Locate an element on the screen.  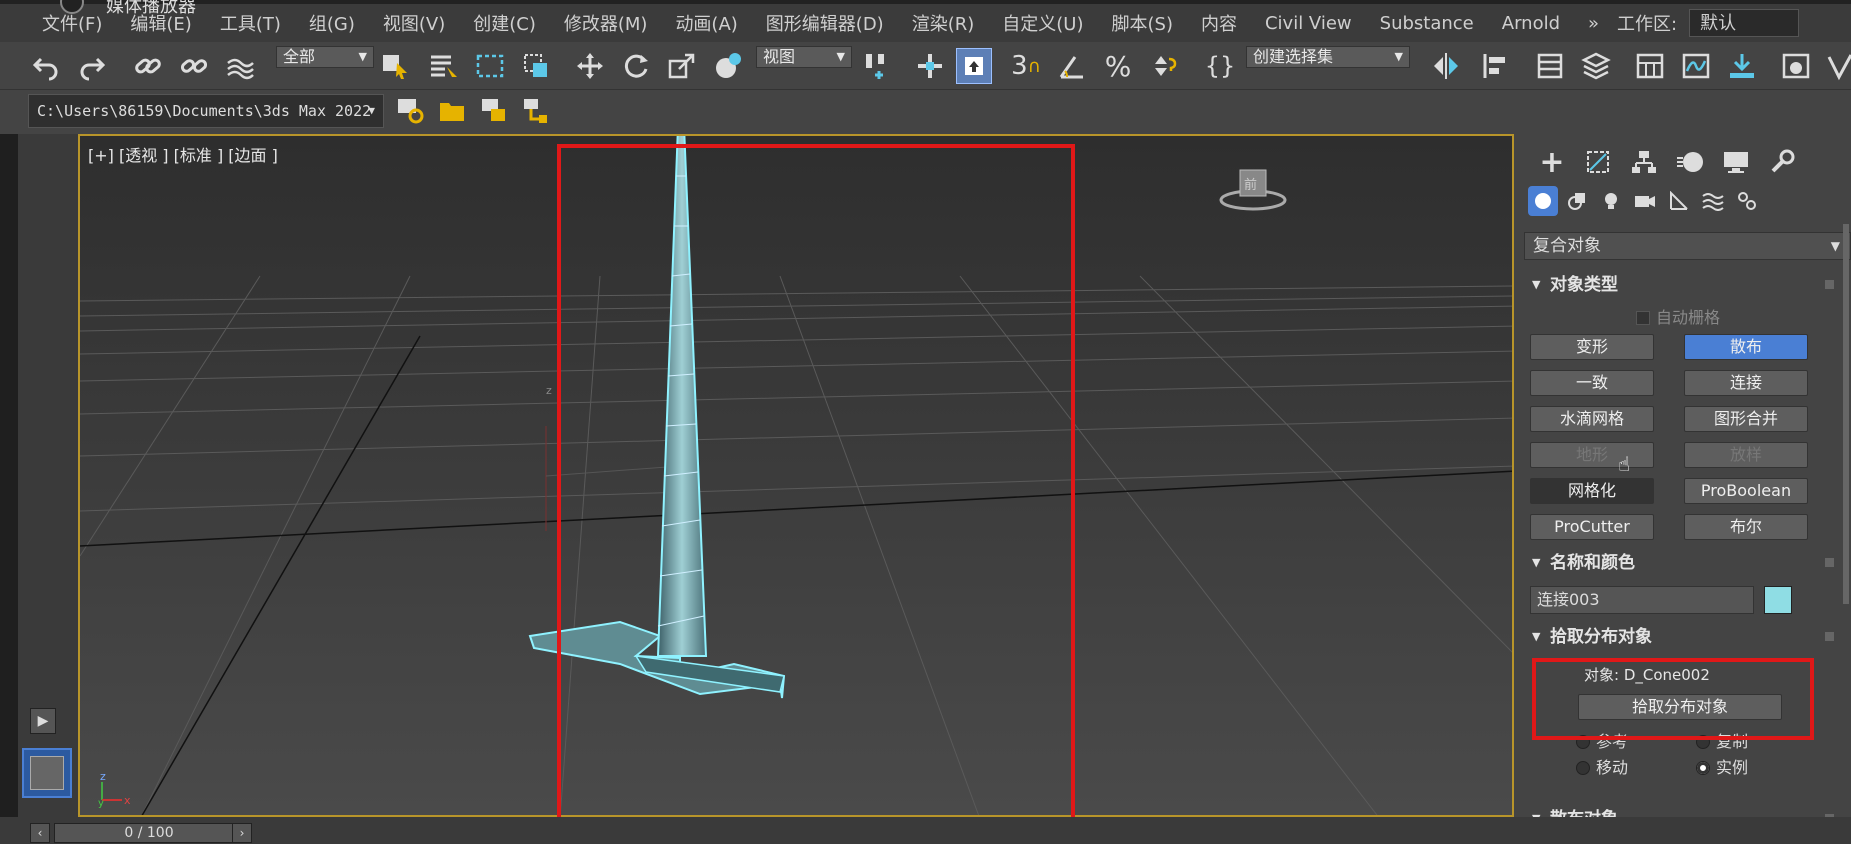
menu-graph-editors: 图形编辑器(D) is located at coordinates (825, 23).